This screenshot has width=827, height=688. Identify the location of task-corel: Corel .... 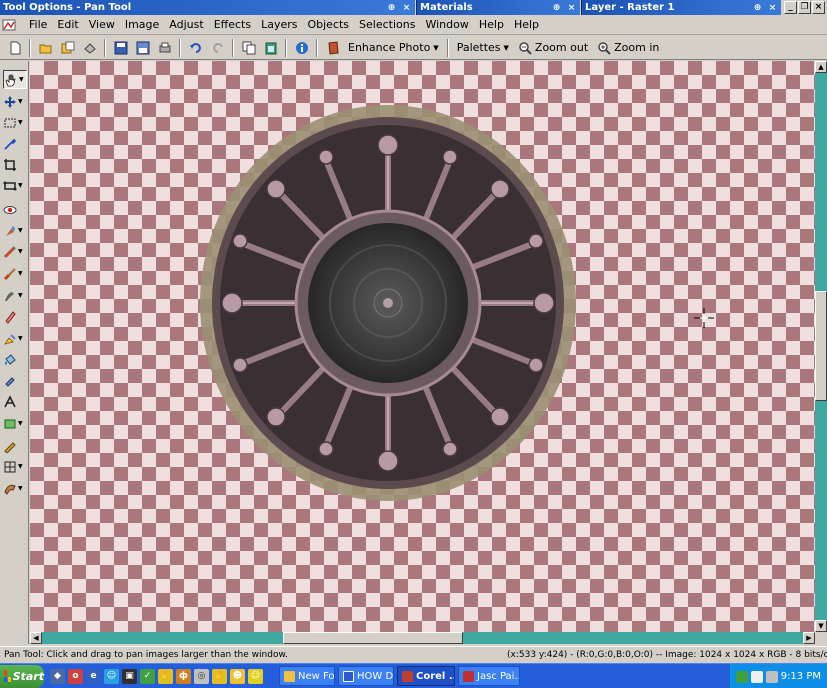
(426, 676).